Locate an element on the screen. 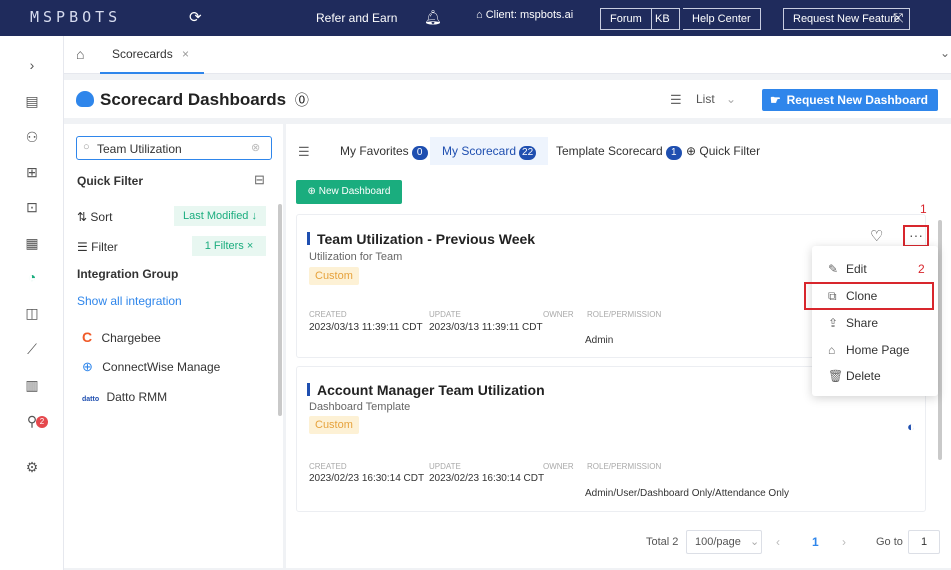 The image size is (951, 570). connectwise-icon: ⊕ is located at coordinates (87, 366).